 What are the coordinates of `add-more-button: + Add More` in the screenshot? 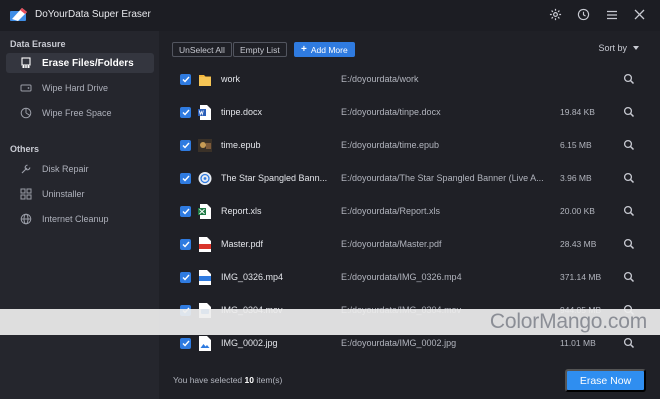 It's located at (324, 49).